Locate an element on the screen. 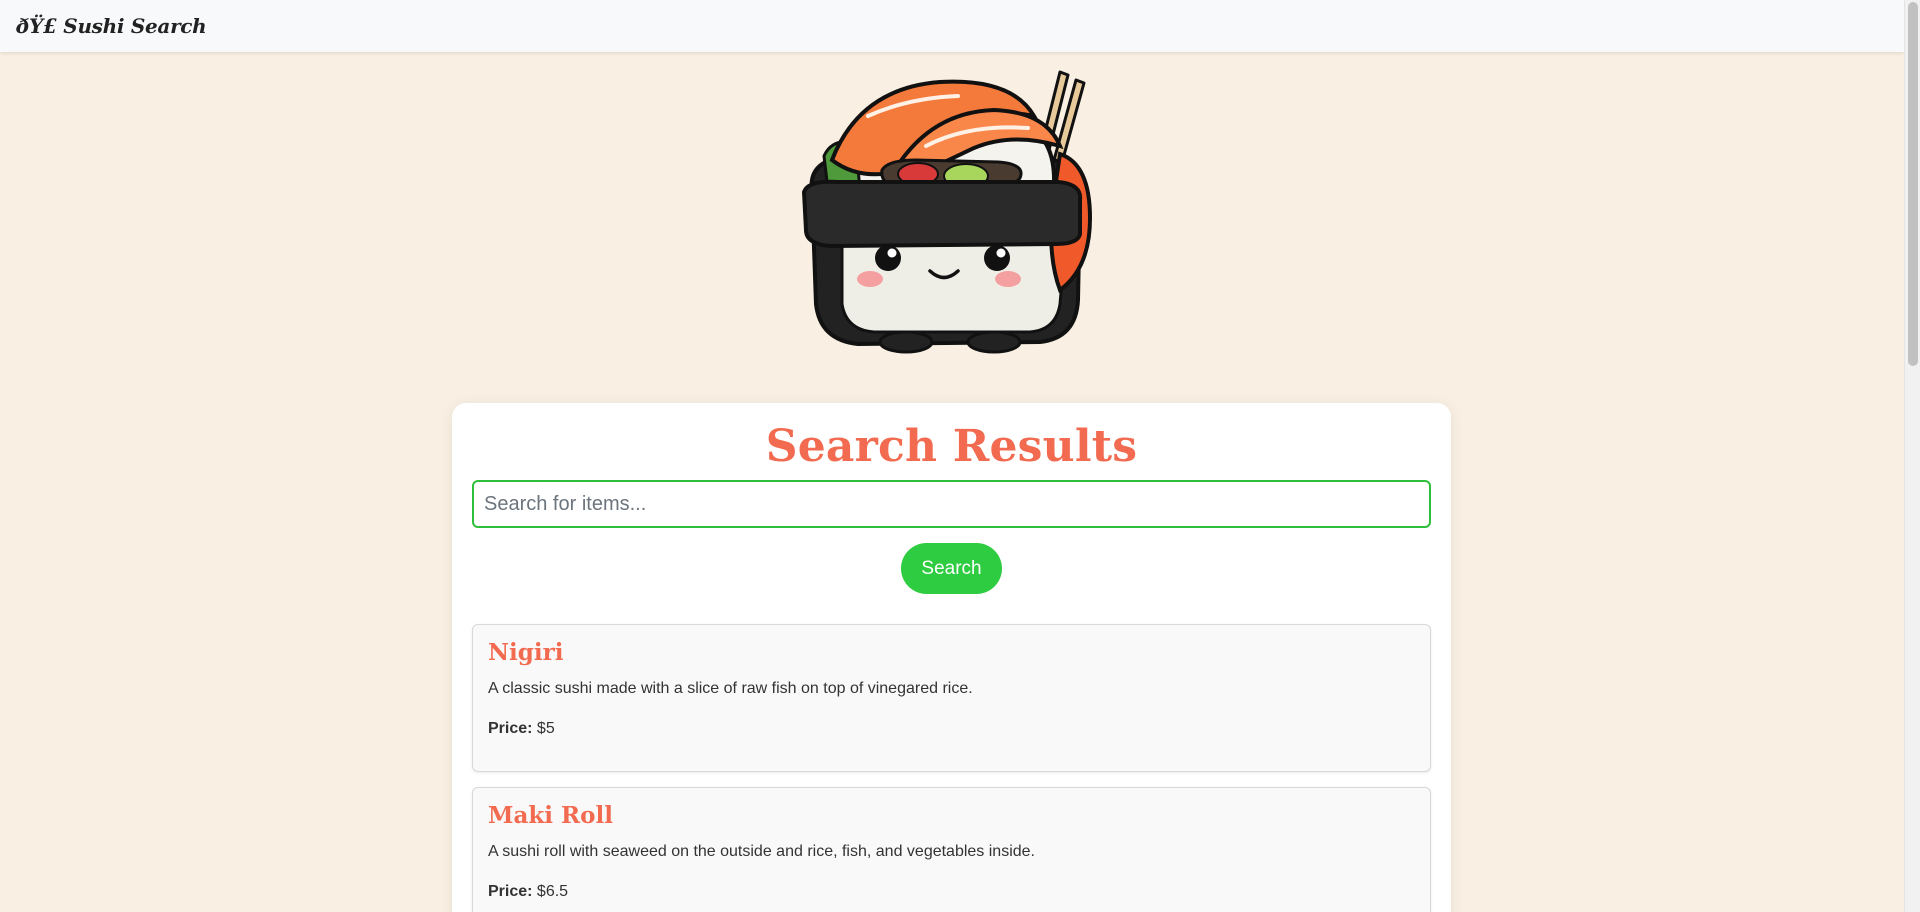  item-price-row: Price: $5 is located at coordinates (521, 729).